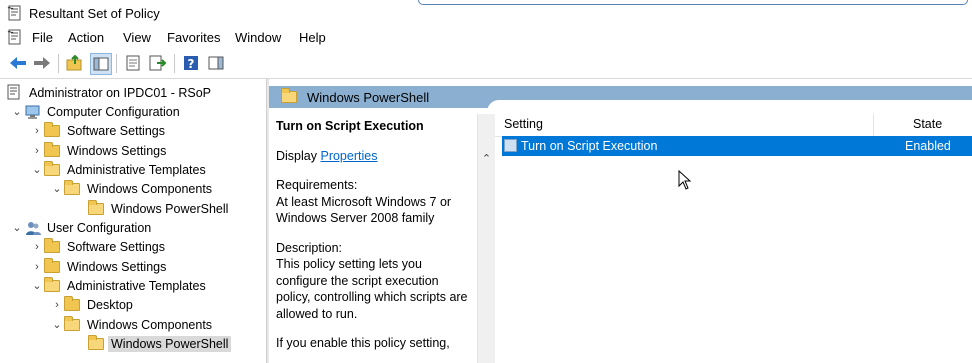 The image size is (972, 363). What do you see at coordinates (589, 146) in the screenshot?
I see `setting-name: Turn on Script Execution` at bounding box center [589, 146].